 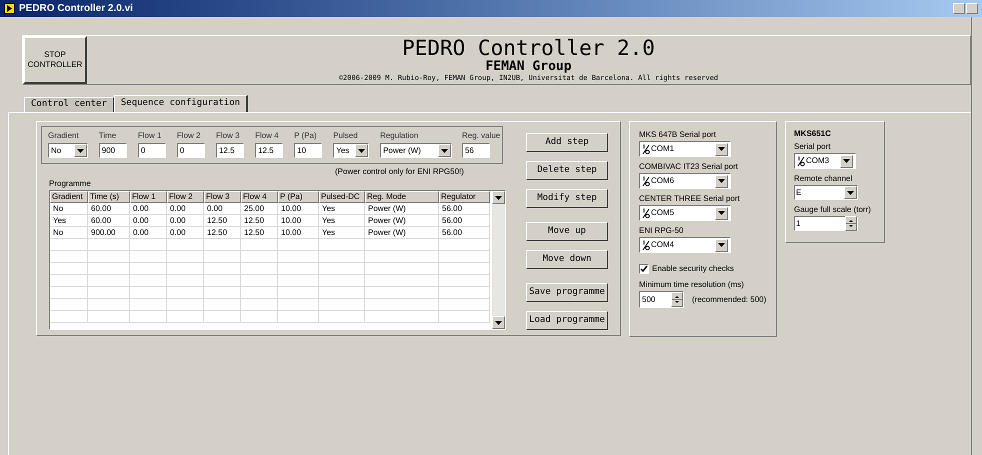 I want to click on recommended-note: (recommended: 500), so click(x=729, y=300).